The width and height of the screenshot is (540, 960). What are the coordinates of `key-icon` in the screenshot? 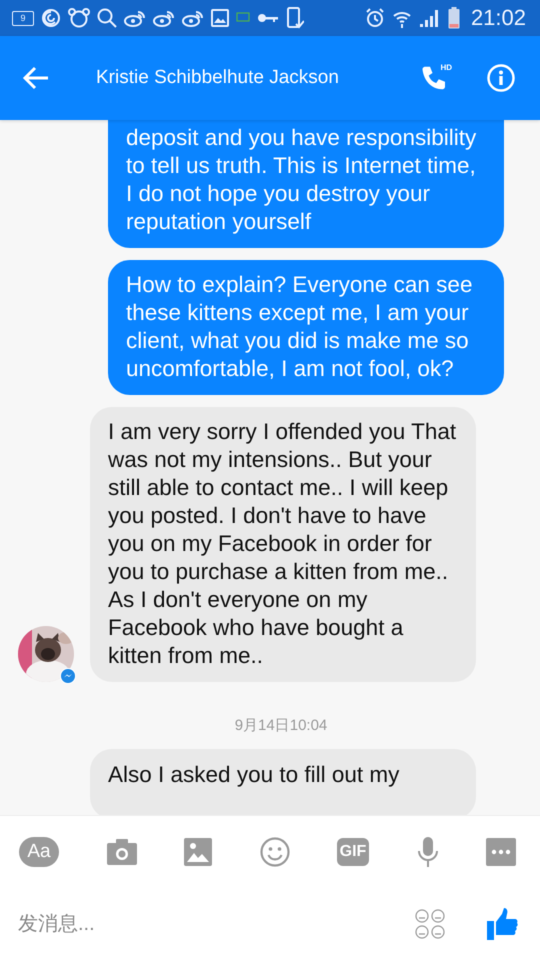 It's located at (268, 18).